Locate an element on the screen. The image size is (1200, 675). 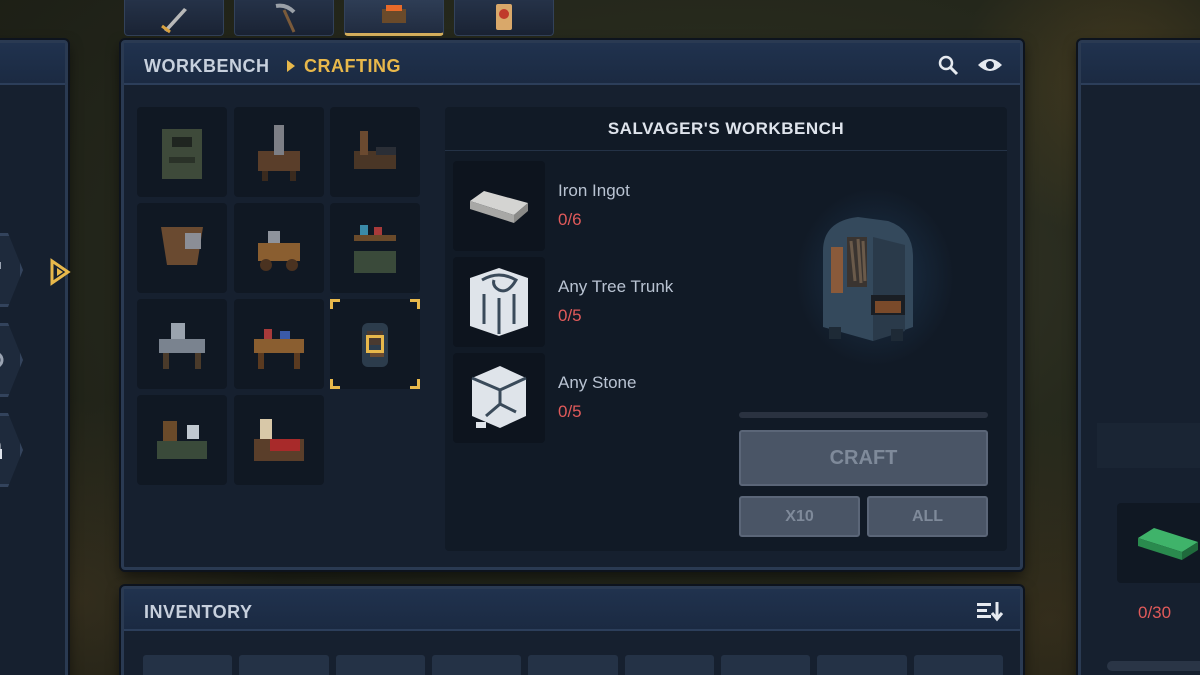
recipe-title: SALVAGER'S WORKBENCH is located at coordinates (726, 128).